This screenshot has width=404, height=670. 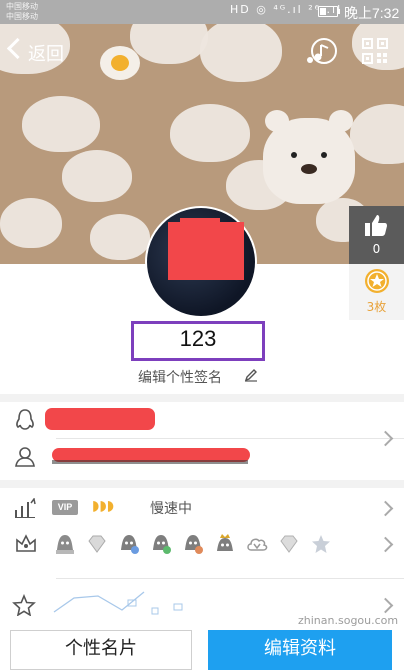 What do you see at coordinates (25, 508) in the screenshot?
I see `growth-icon` at bounding box center [25, 508].